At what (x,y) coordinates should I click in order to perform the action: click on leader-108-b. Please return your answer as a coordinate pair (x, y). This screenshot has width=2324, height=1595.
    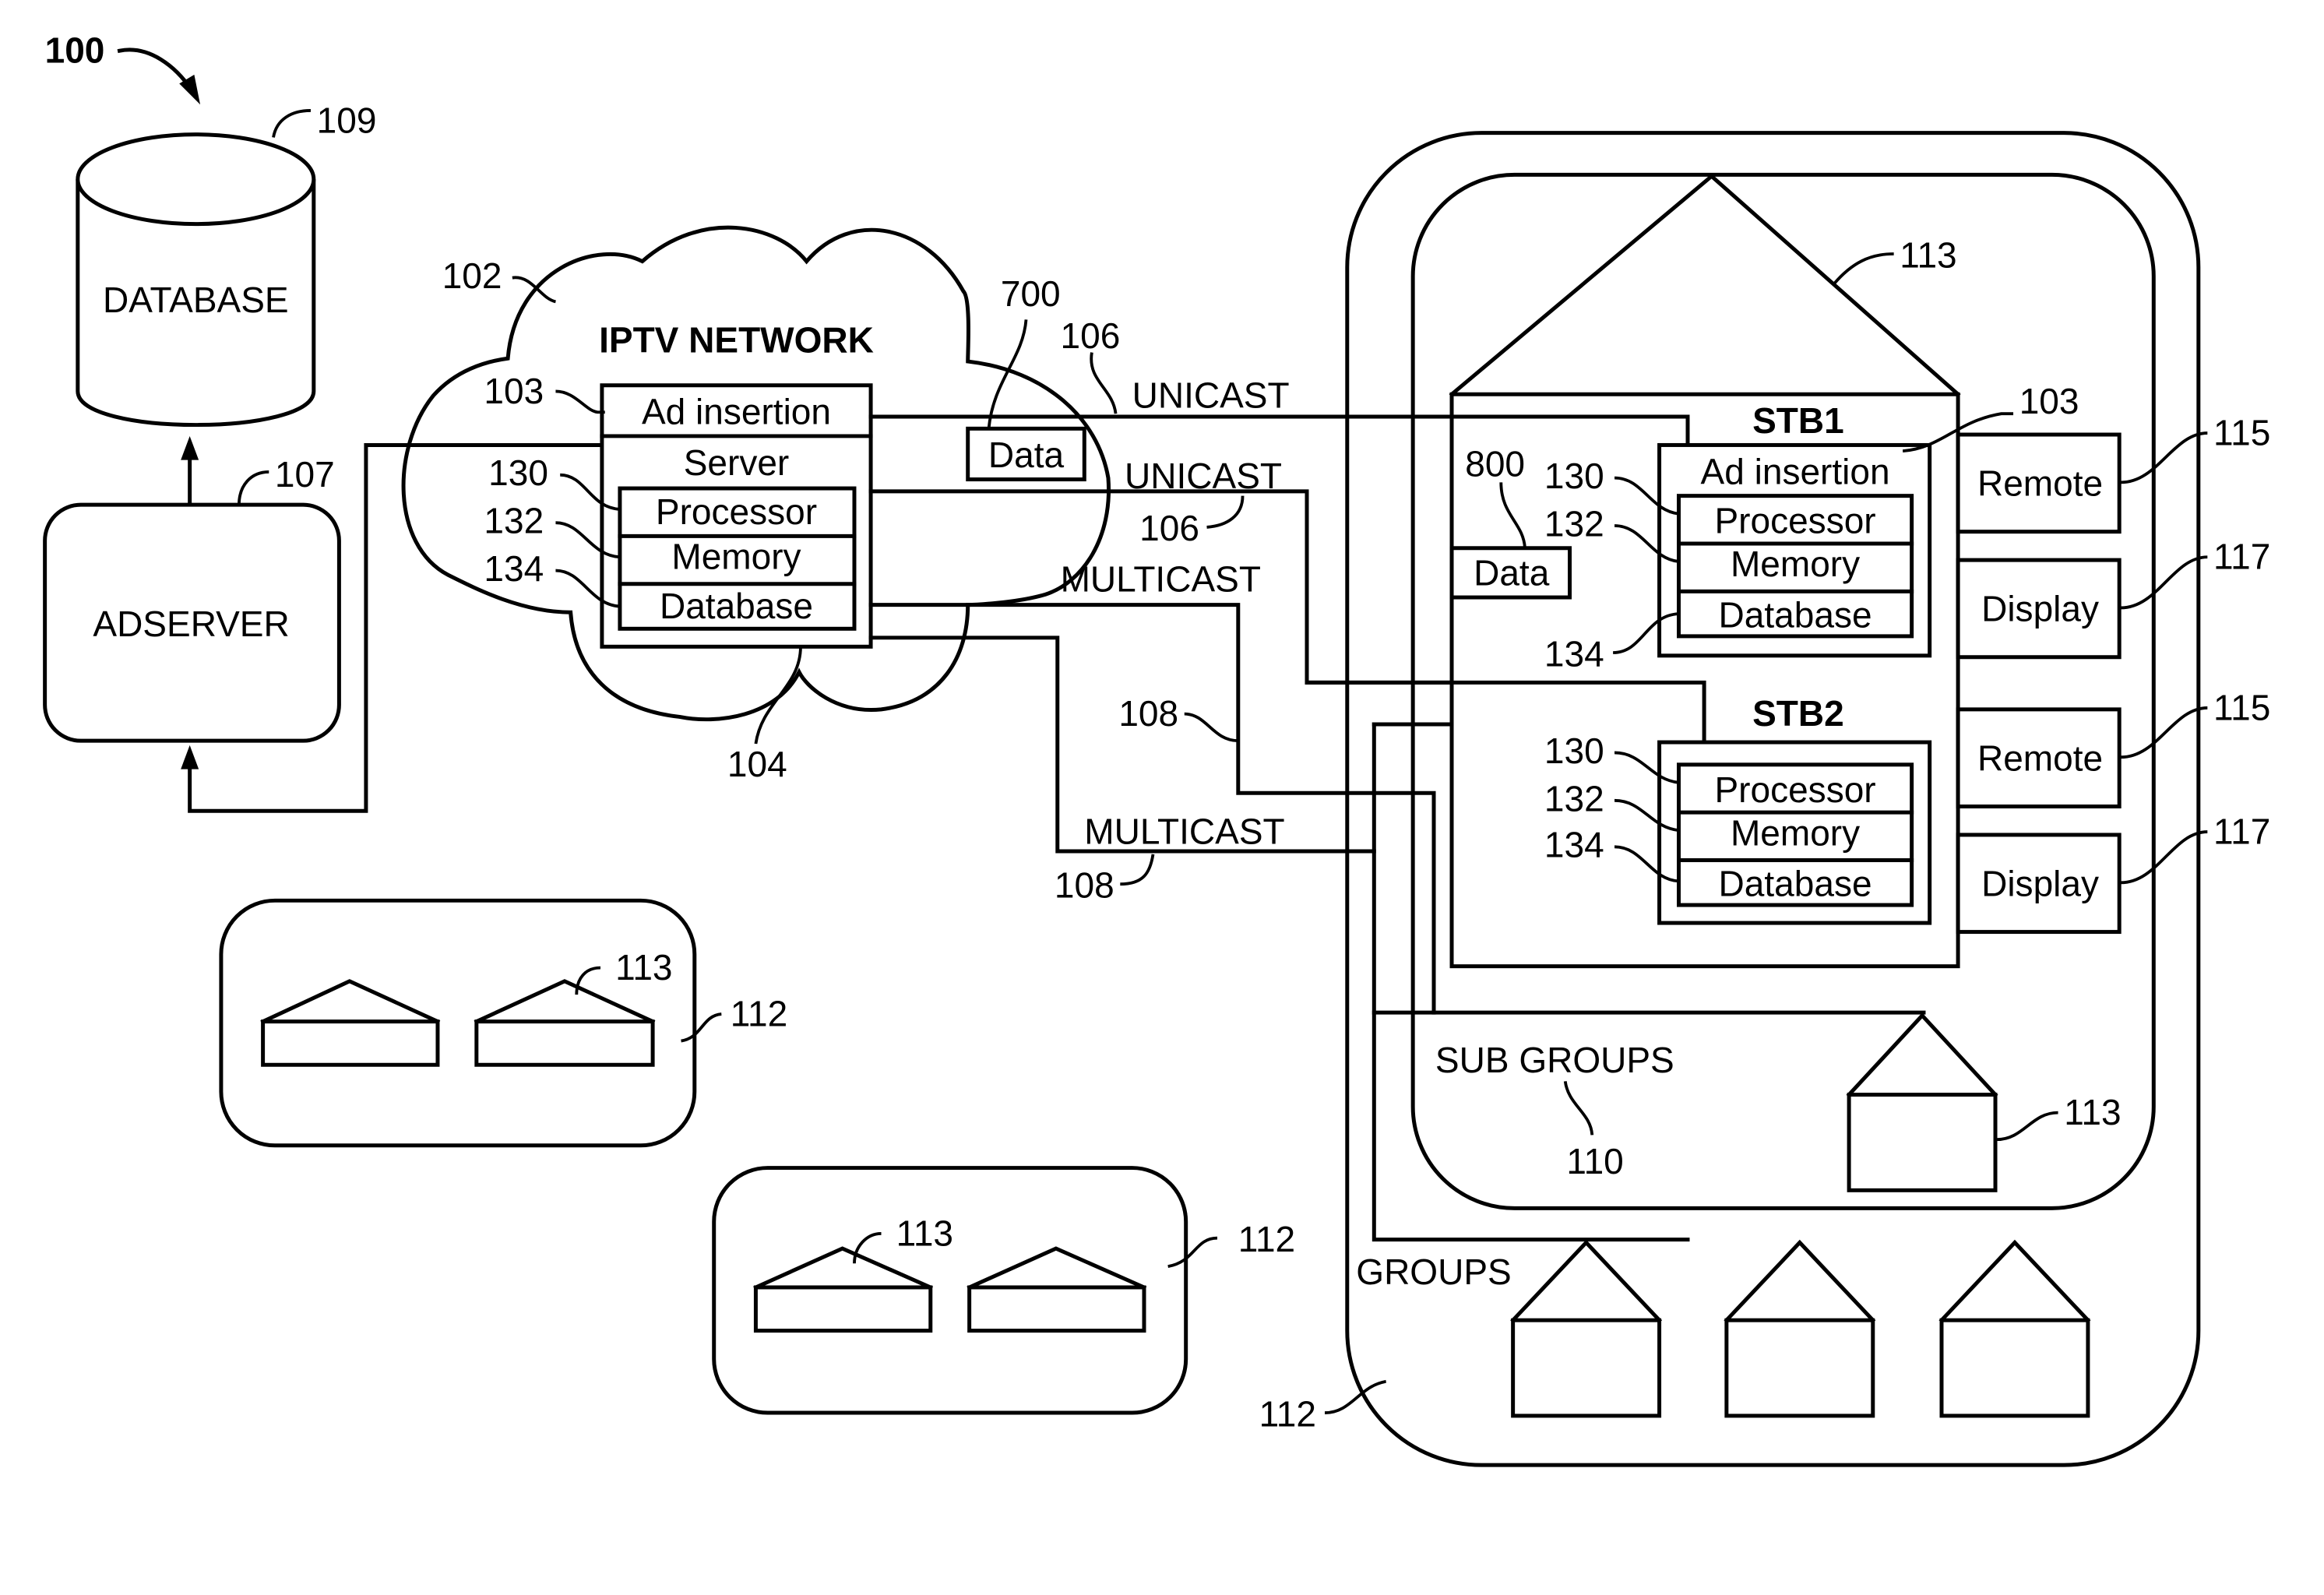
    Looking at the image, I should click on (1137, 870).